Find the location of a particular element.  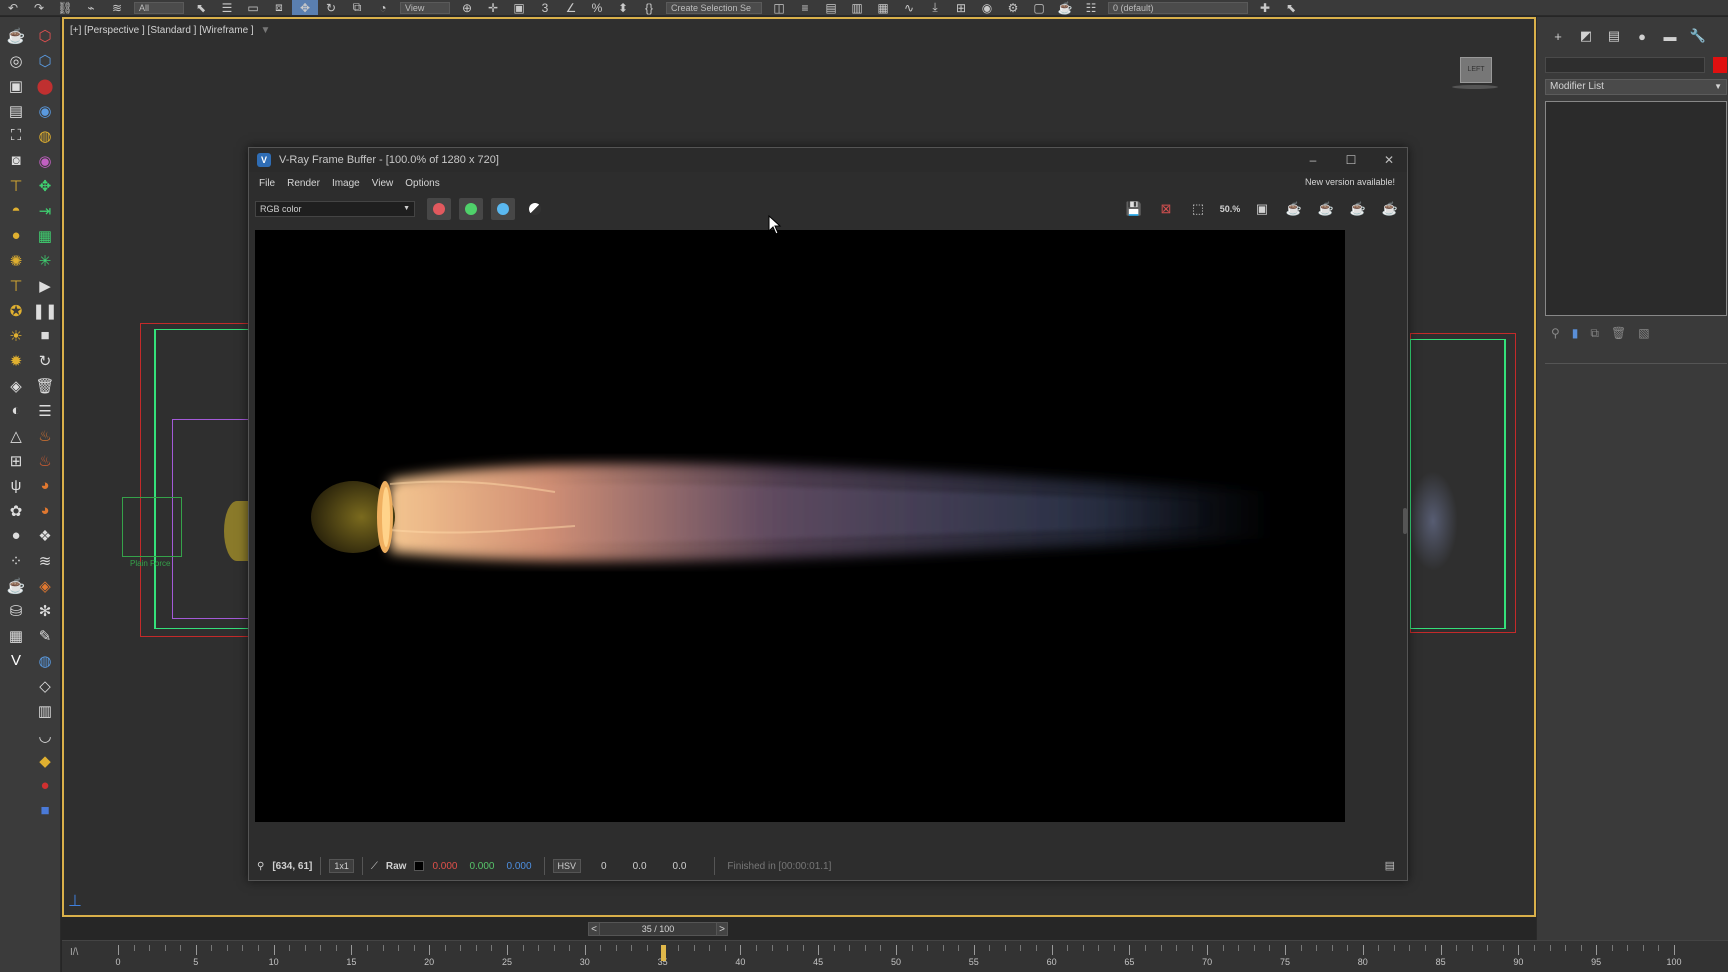

proxy-icon: ◈ is located at coordinates (16, 385).